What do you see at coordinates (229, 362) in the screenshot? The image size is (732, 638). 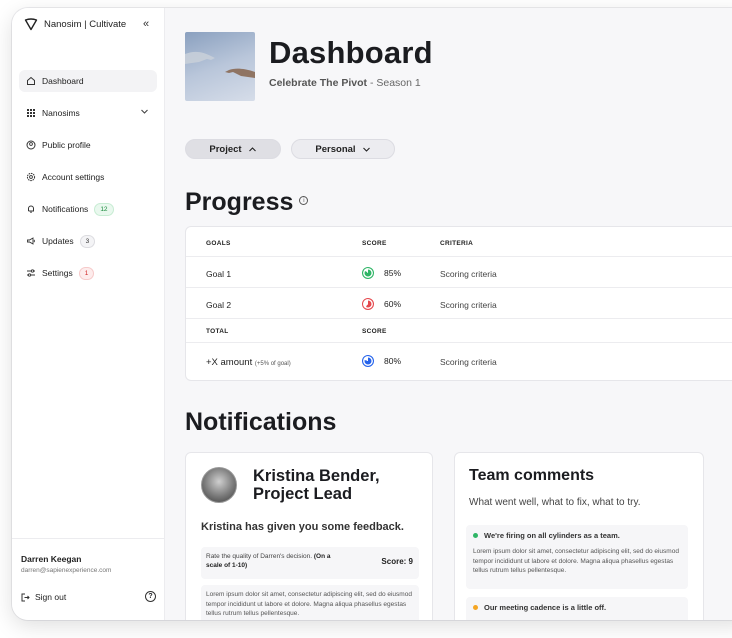 I see `total-amount: +X amount` at bounding box center [229, 362].